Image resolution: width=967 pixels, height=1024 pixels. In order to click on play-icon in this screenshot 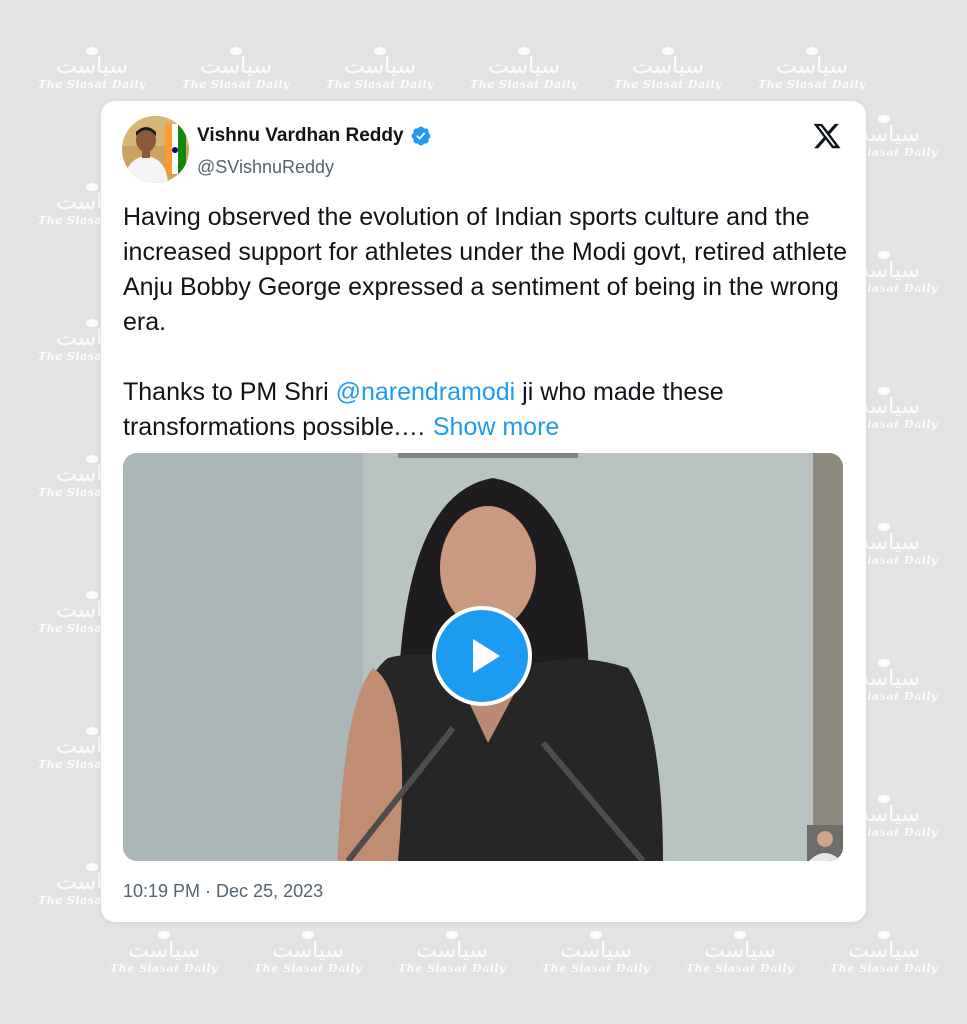, I will do `click(486, 656)`.